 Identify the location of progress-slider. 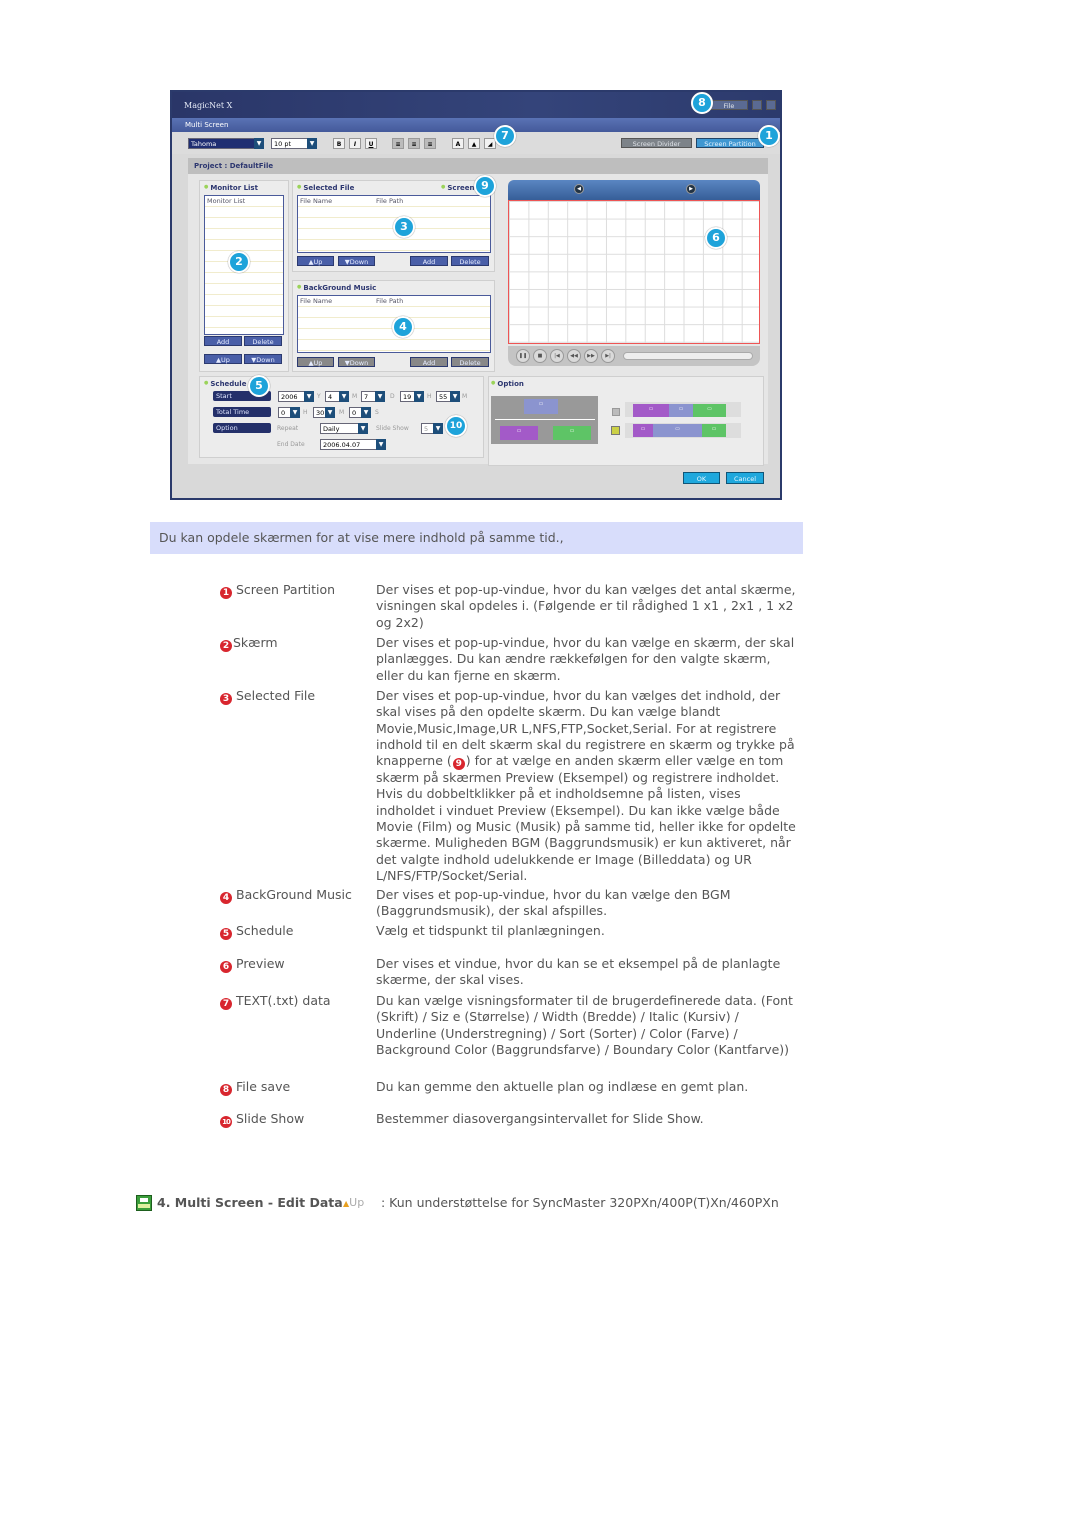
(688, 356).